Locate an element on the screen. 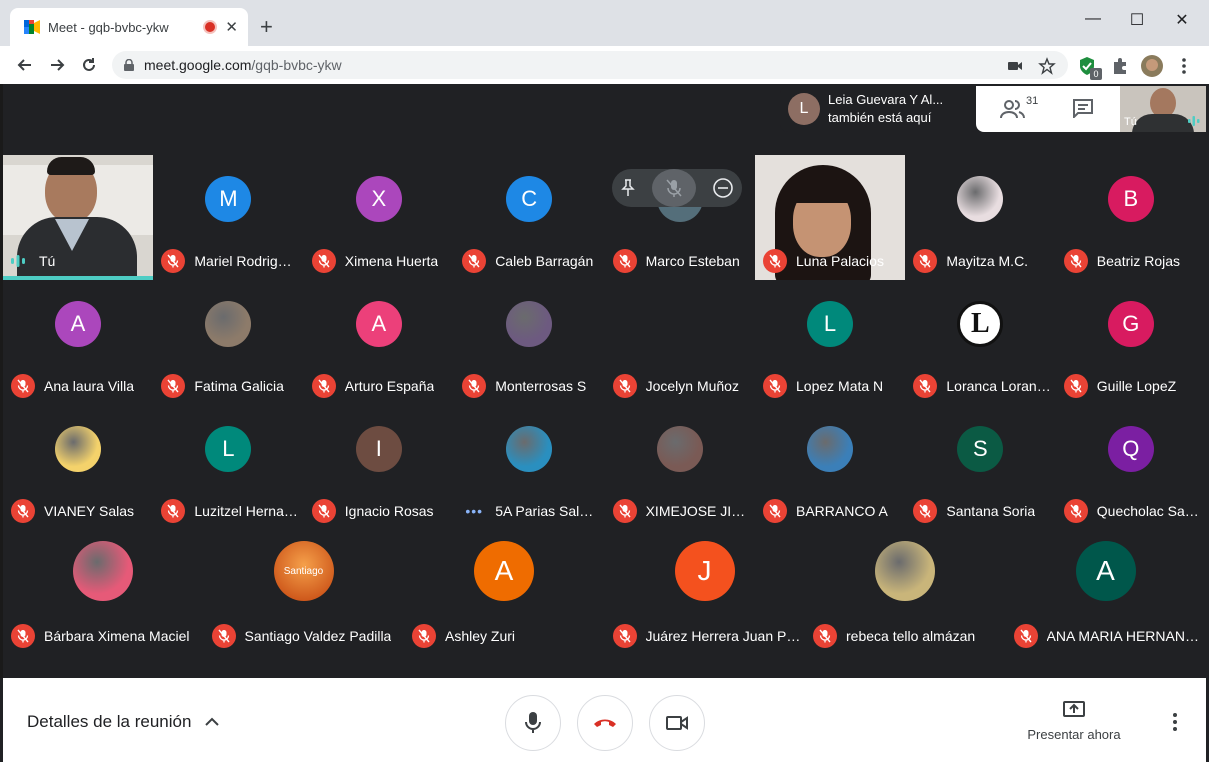  reload-button is located at coordinates (89, 65).